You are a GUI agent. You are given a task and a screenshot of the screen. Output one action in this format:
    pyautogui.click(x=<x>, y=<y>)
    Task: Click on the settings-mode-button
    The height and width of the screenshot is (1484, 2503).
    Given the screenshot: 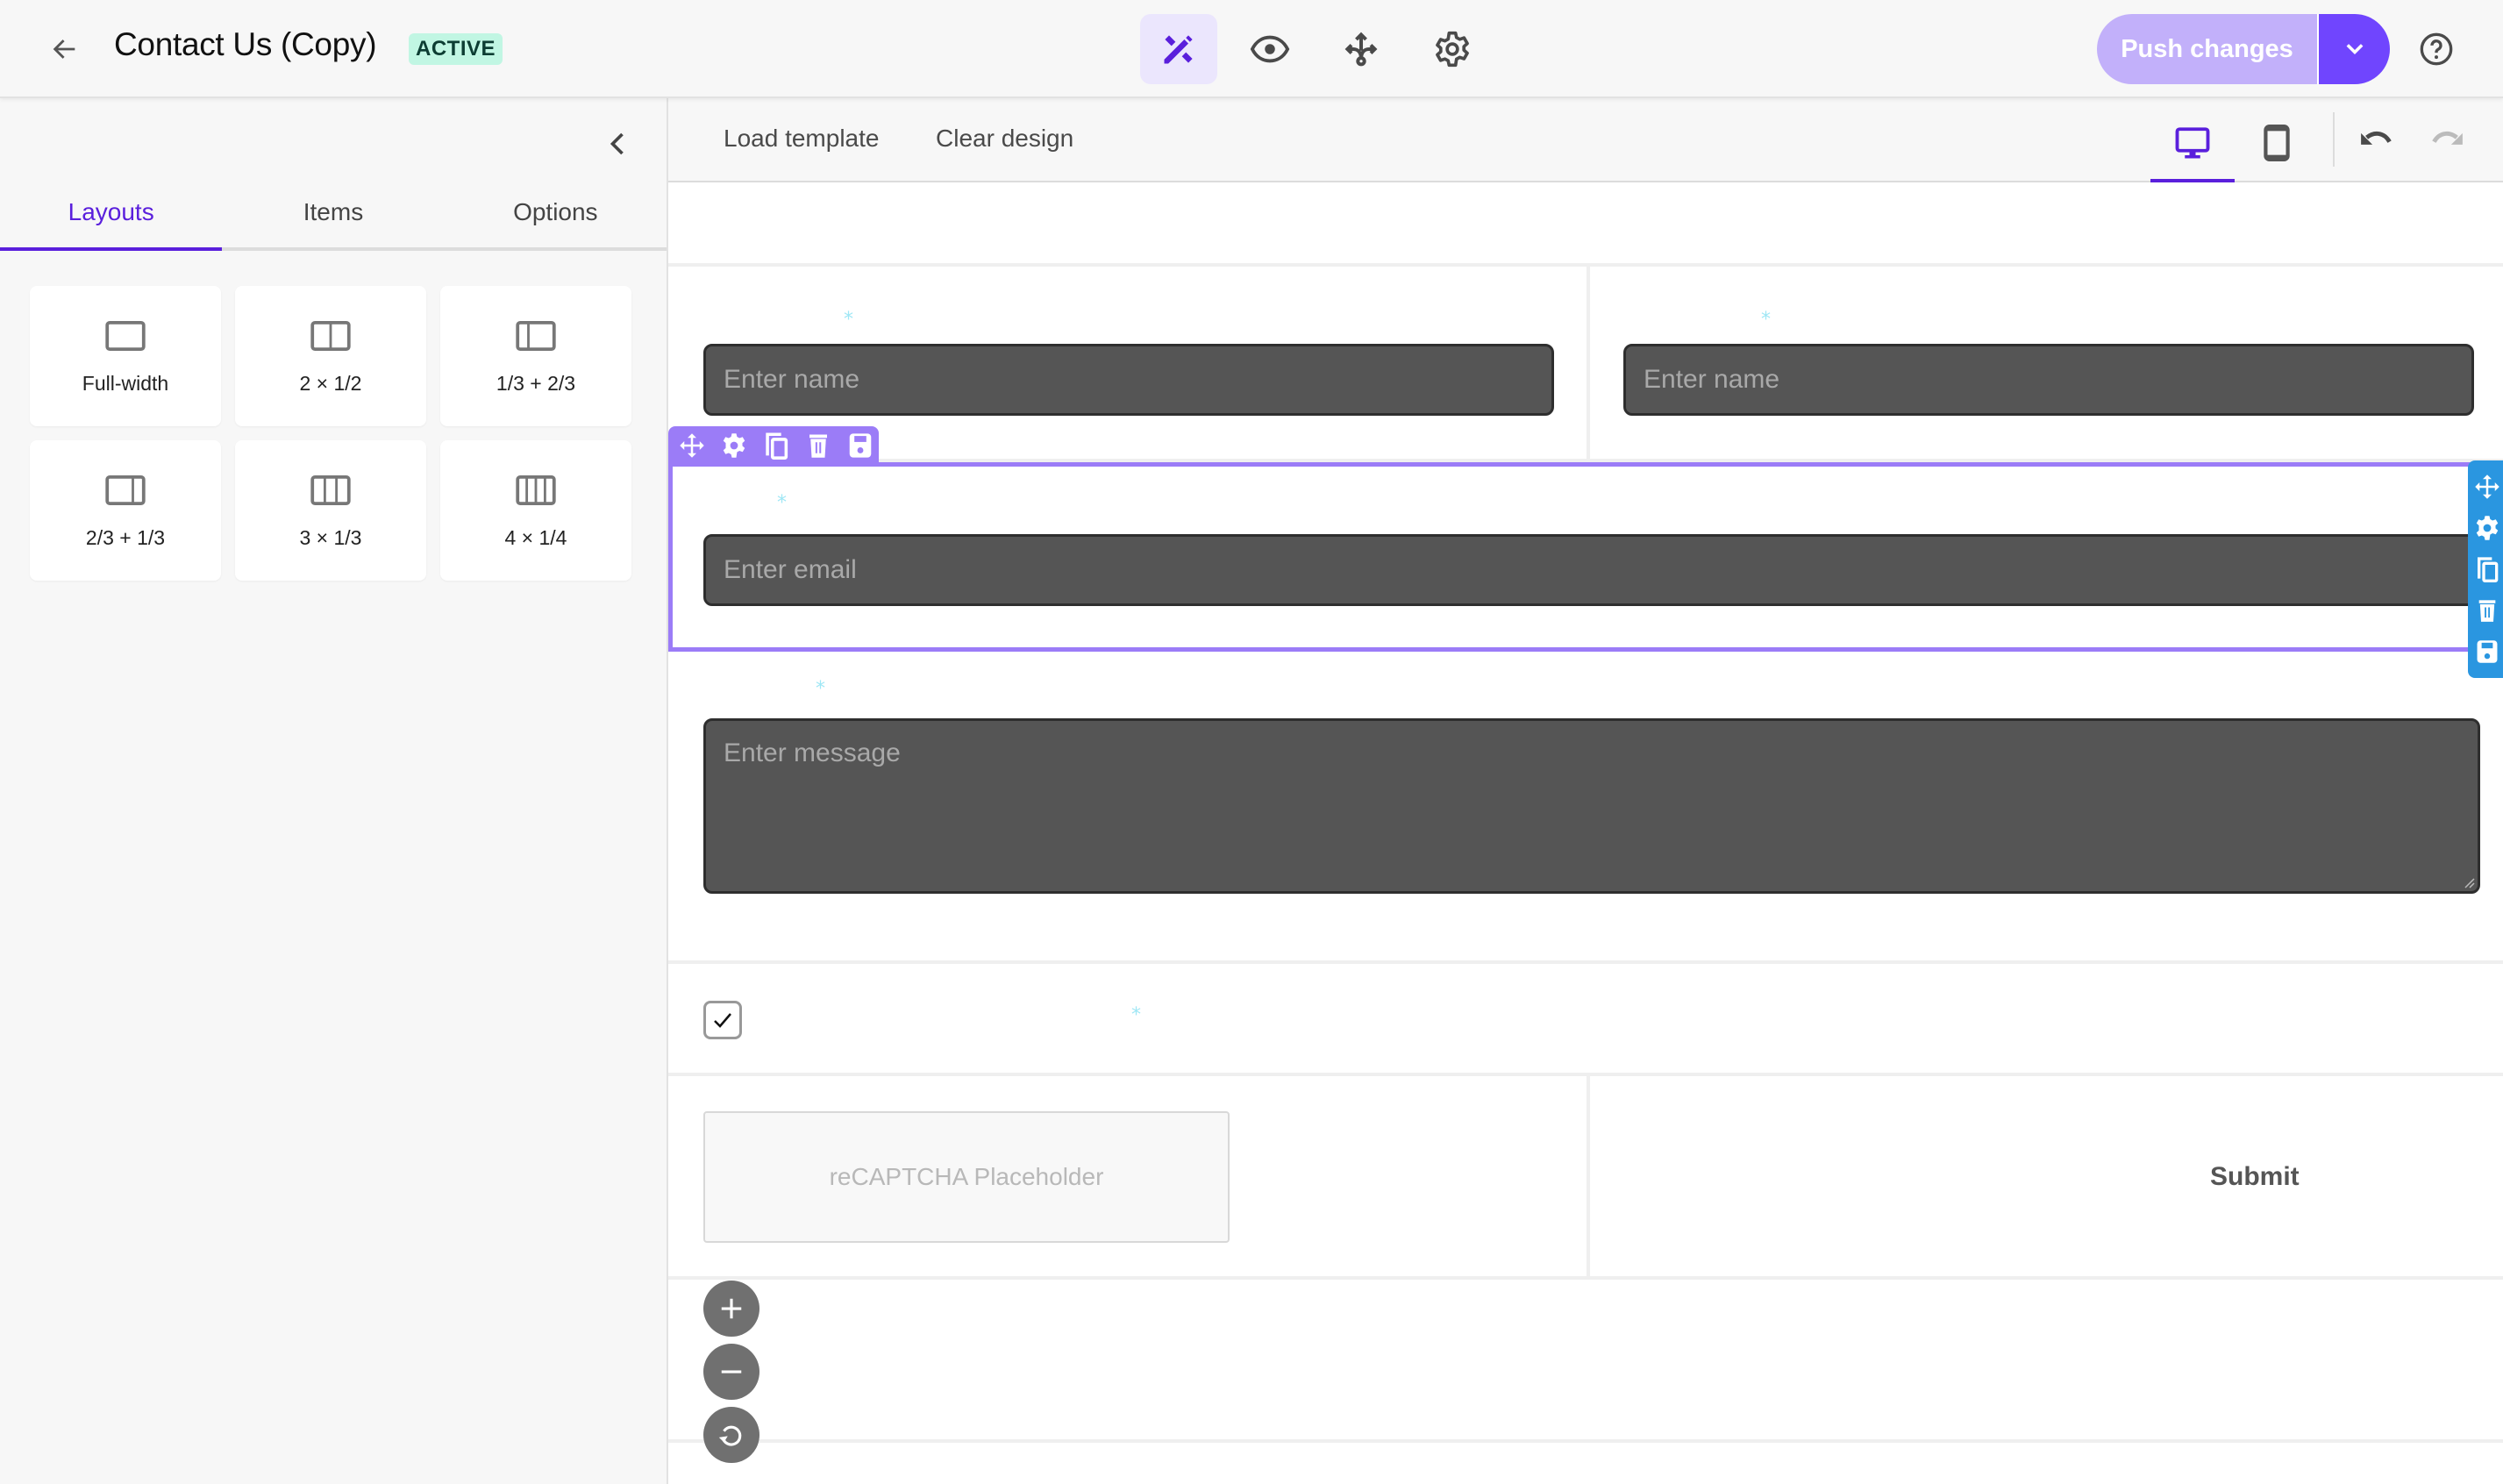 What is the action you would take?
    pyautogui.click(x=1452, y=49)
    